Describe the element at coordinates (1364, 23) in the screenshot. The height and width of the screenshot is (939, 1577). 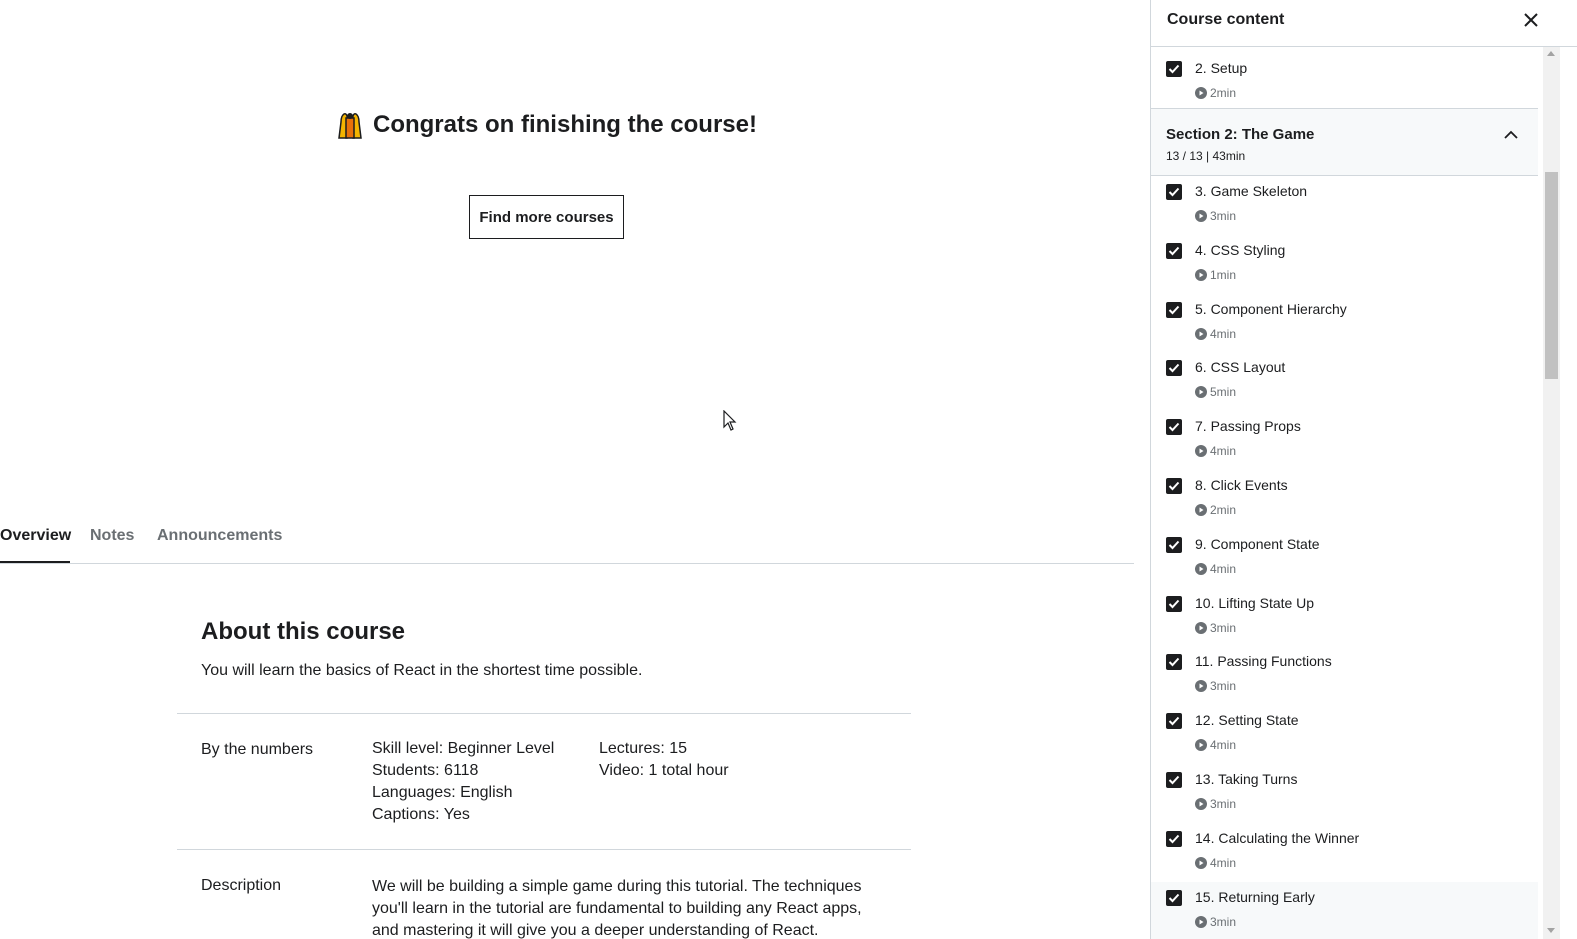
I see `sidebar-header: Course content` at that location.